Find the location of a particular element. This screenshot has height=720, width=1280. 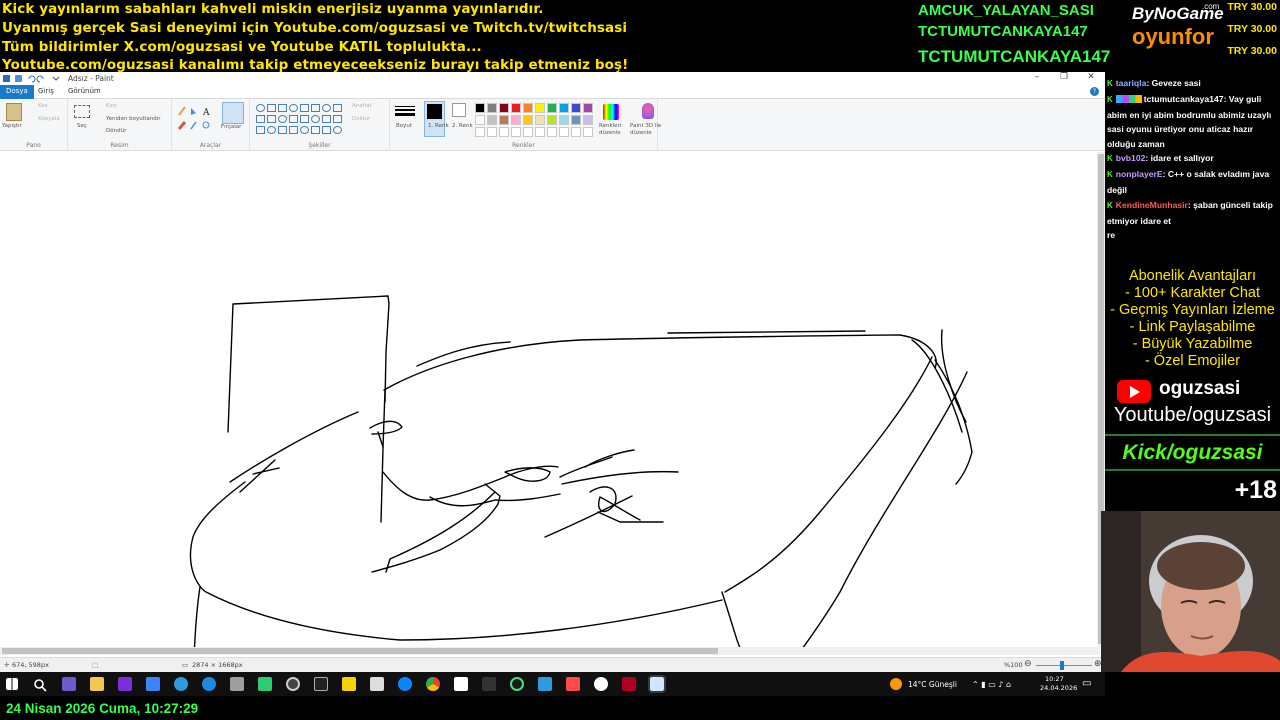

paint3d-button: Paint 3D ile düzenle is located at coordinates (650, 130).